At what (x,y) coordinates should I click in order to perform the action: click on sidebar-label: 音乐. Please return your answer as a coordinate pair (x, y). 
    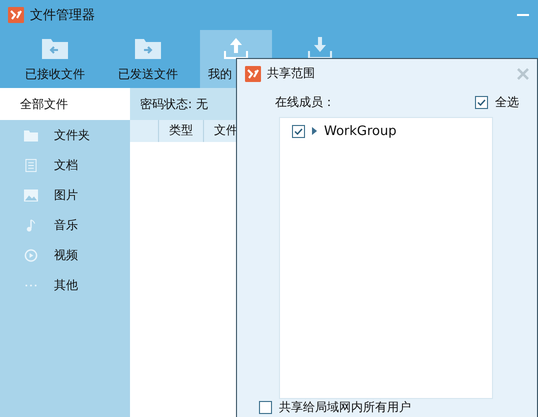
    Looking at the image, I should click on (66, 225).